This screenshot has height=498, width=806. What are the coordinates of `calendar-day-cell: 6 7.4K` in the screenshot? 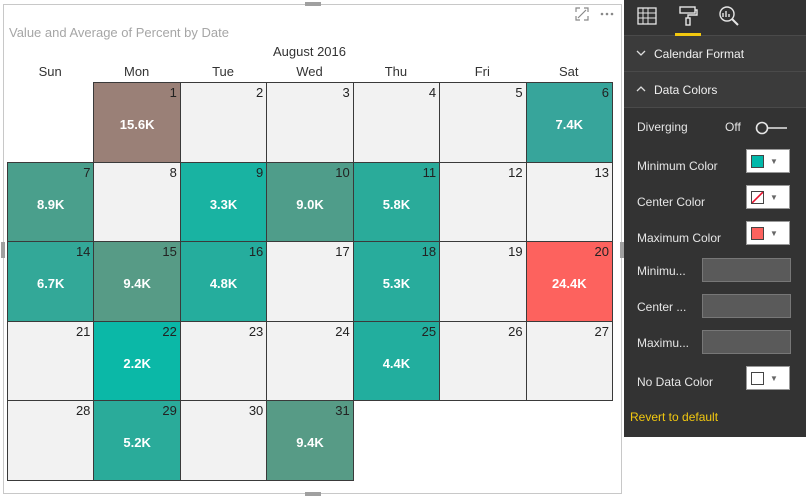 It's located at (569, 122).